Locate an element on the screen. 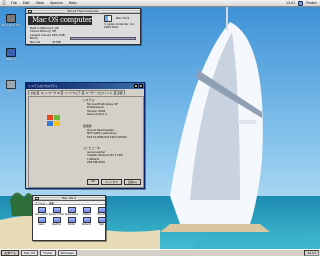 The height and width of the screenshot is (256, 320). finder-item: Mac OS is located at coordinates (101, 211).